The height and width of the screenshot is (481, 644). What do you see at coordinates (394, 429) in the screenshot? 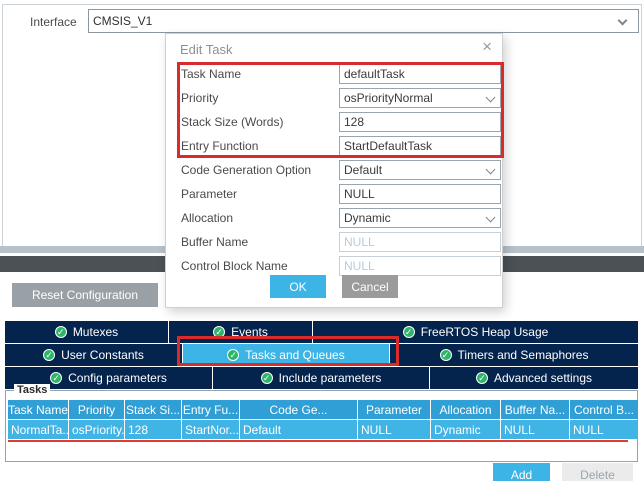
I see `cell-parameter: NULL` at bounding box center [394, 429].